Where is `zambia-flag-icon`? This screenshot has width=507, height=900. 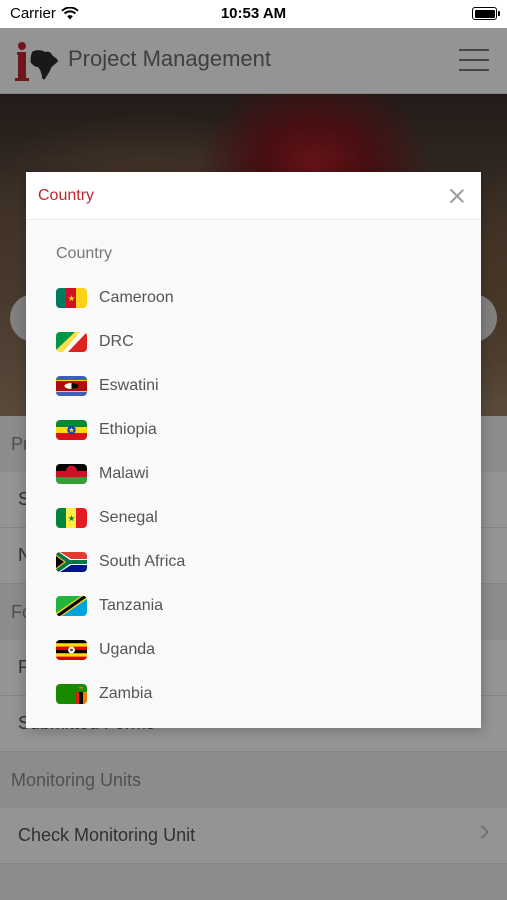
zambia-flag-icon is located at coordinates (71, 694).